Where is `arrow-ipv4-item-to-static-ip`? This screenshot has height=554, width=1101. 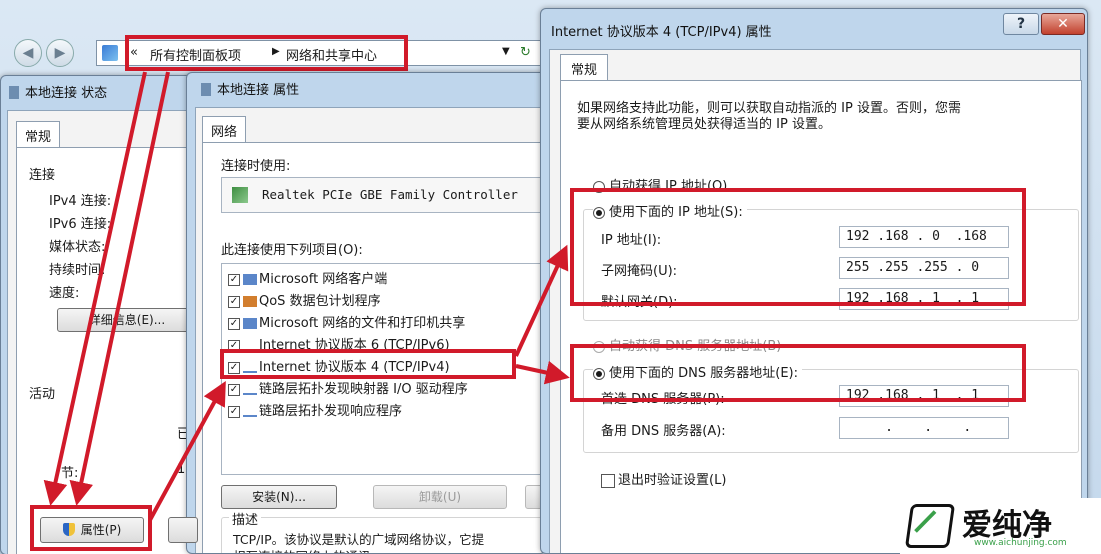
arrow-ipv4-item-to-static-ip is located at coordinates (541, 300).